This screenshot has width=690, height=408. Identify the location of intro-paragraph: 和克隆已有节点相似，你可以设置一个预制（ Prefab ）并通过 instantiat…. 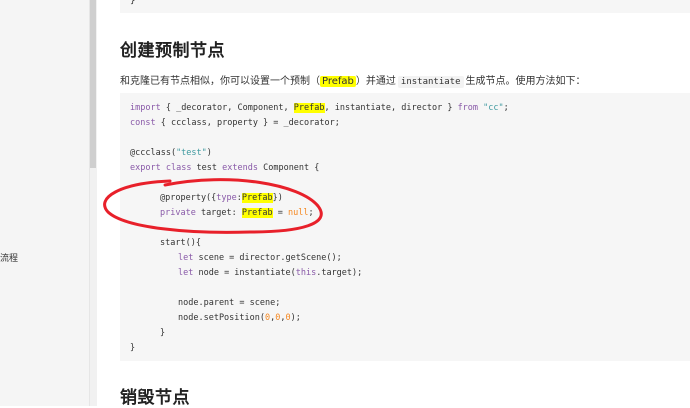
(353, 80).